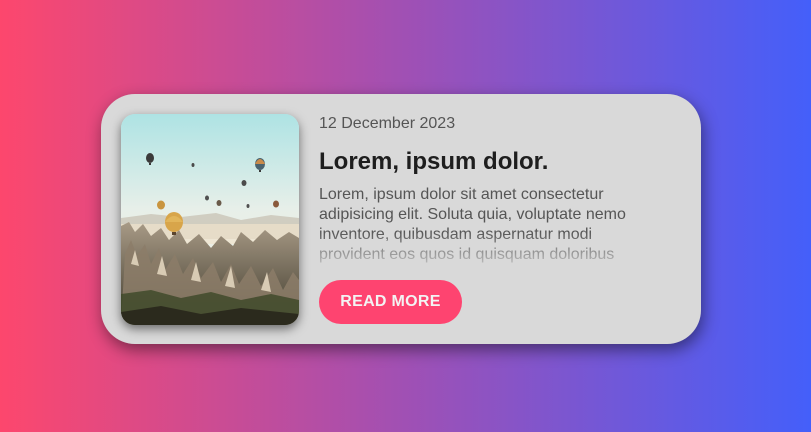 The width and height of the screenshot is (811, 432). Describe the element at coordinates (387, 123) in the screenshot. I see `post-date: 12 December 2023` at that location.